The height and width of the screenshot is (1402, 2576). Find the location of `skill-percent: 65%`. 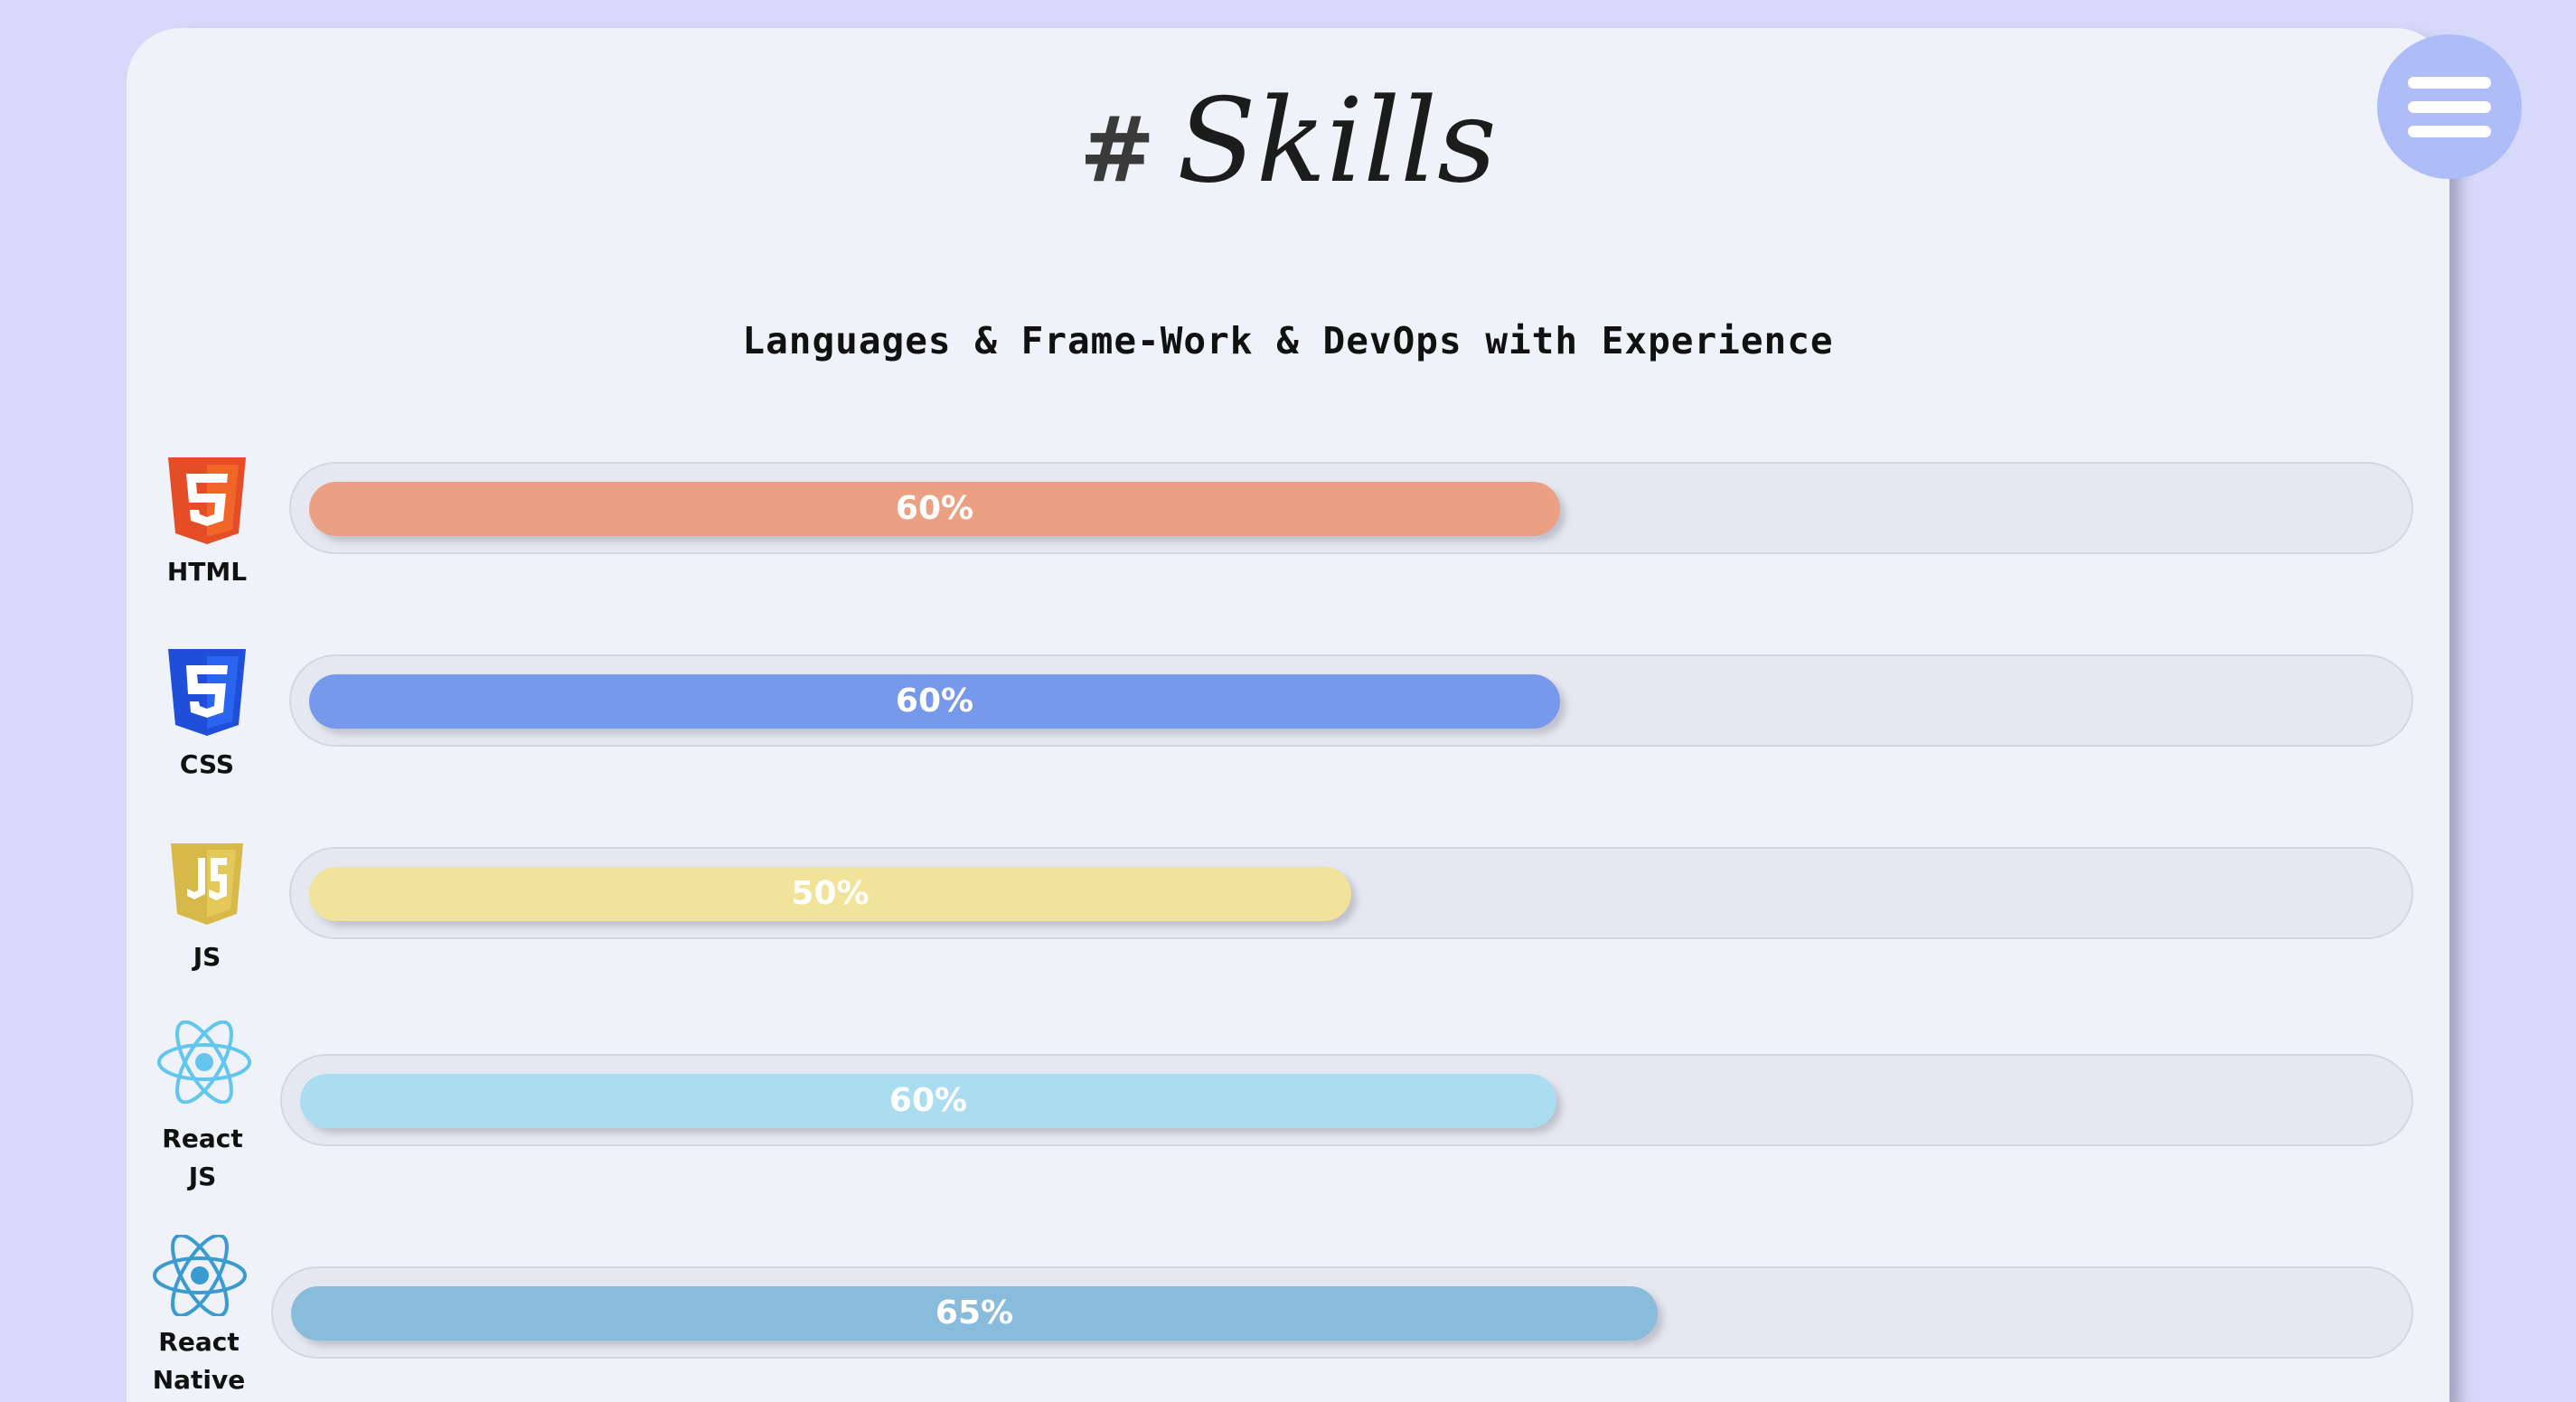

skill-percent: 65% is located at coordinates (974, 1313).